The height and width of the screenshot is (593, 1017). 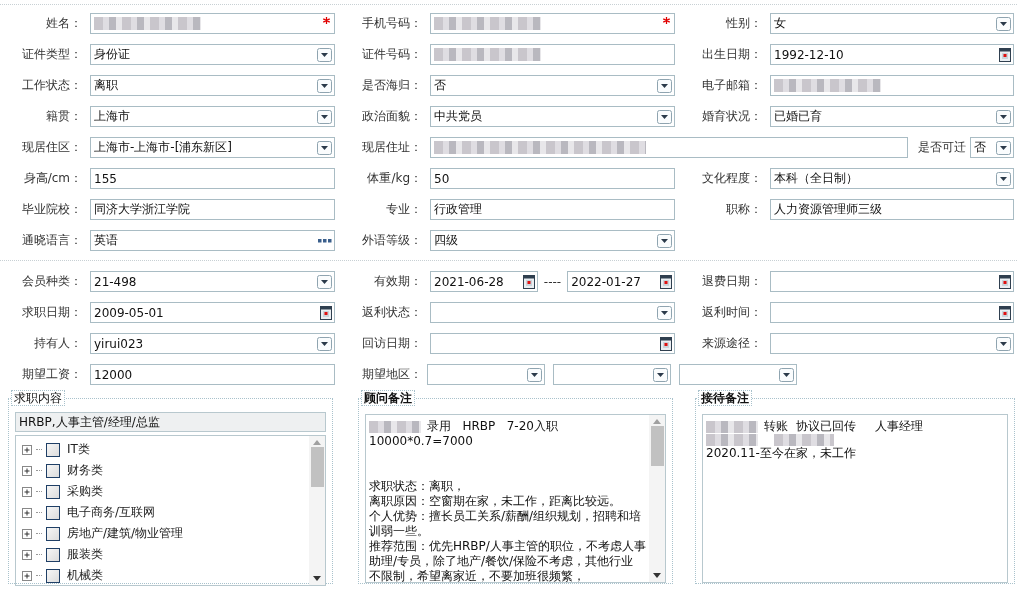 I want to click on dropdown-field: 身份证, so click(x=212, y=54).